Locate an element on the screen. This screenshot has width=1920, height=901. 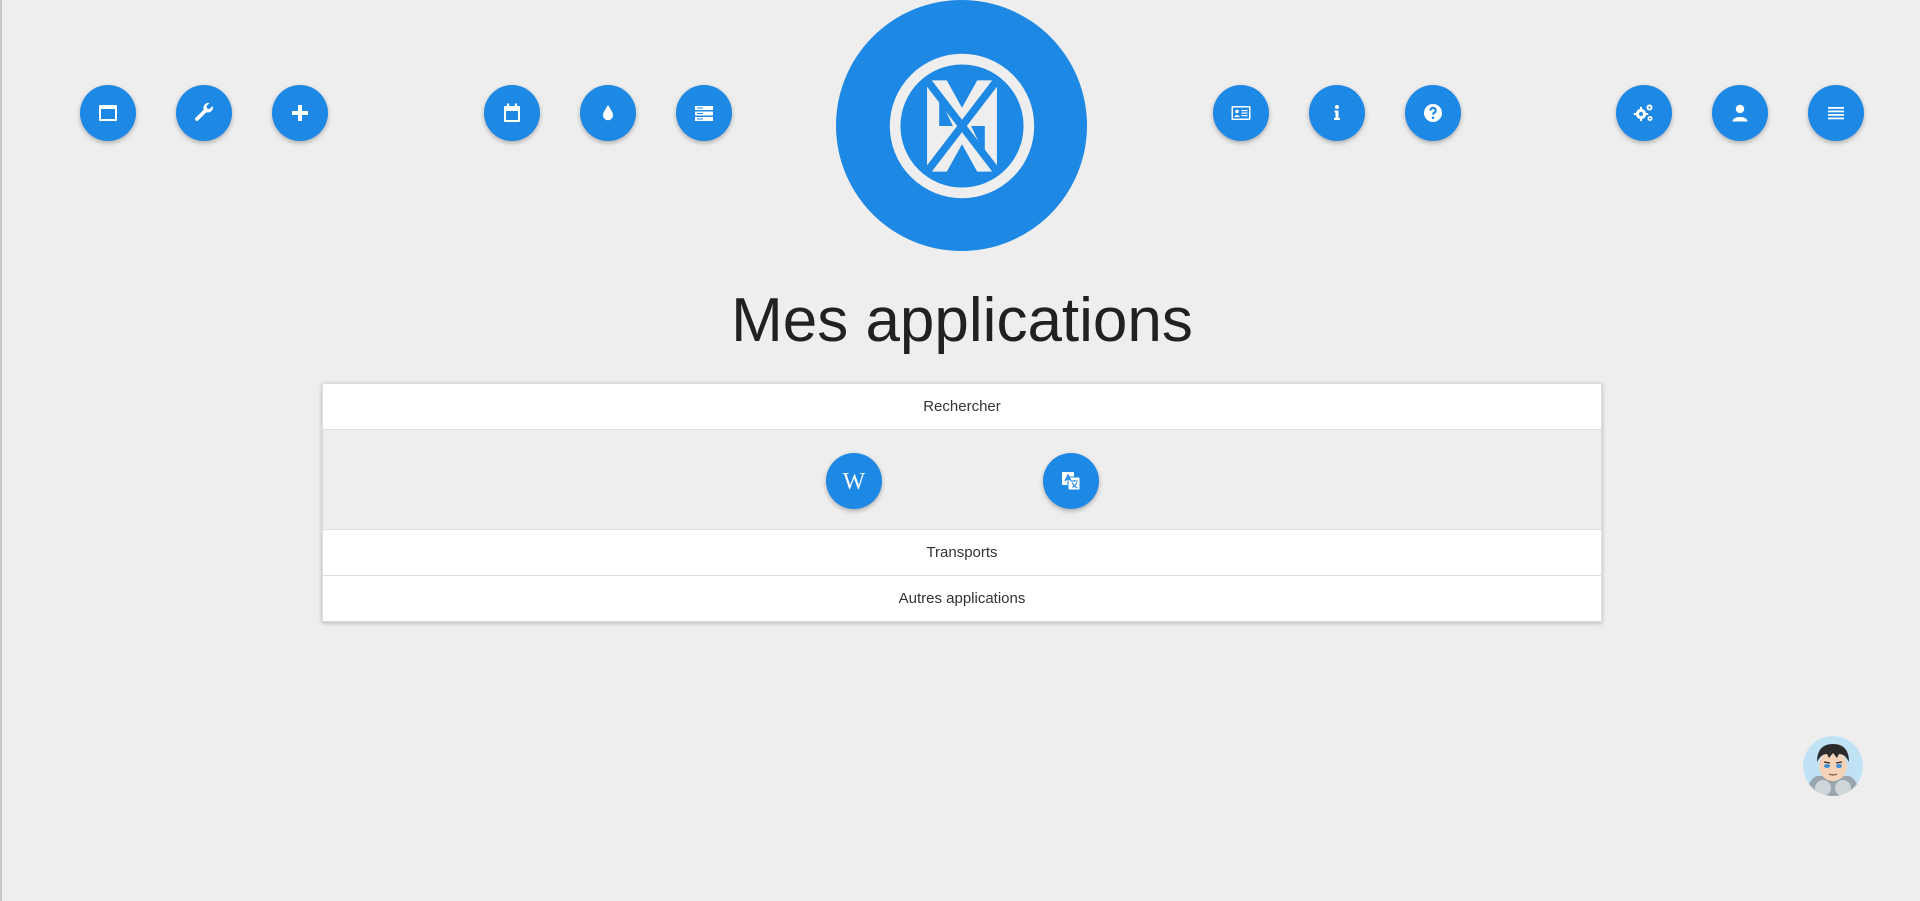
section-header-autres-applications: Autres applications is located at coordinates (962, 598).